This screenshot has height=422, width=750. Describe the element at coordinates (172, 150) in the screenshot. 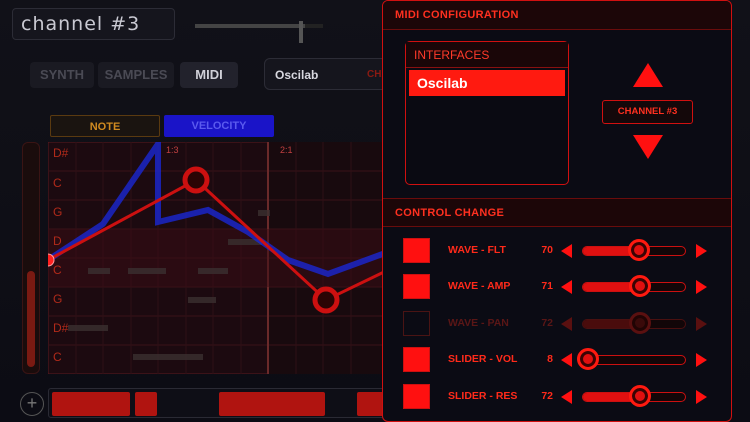

I see `grid-marker-1: 1:3` at that location.